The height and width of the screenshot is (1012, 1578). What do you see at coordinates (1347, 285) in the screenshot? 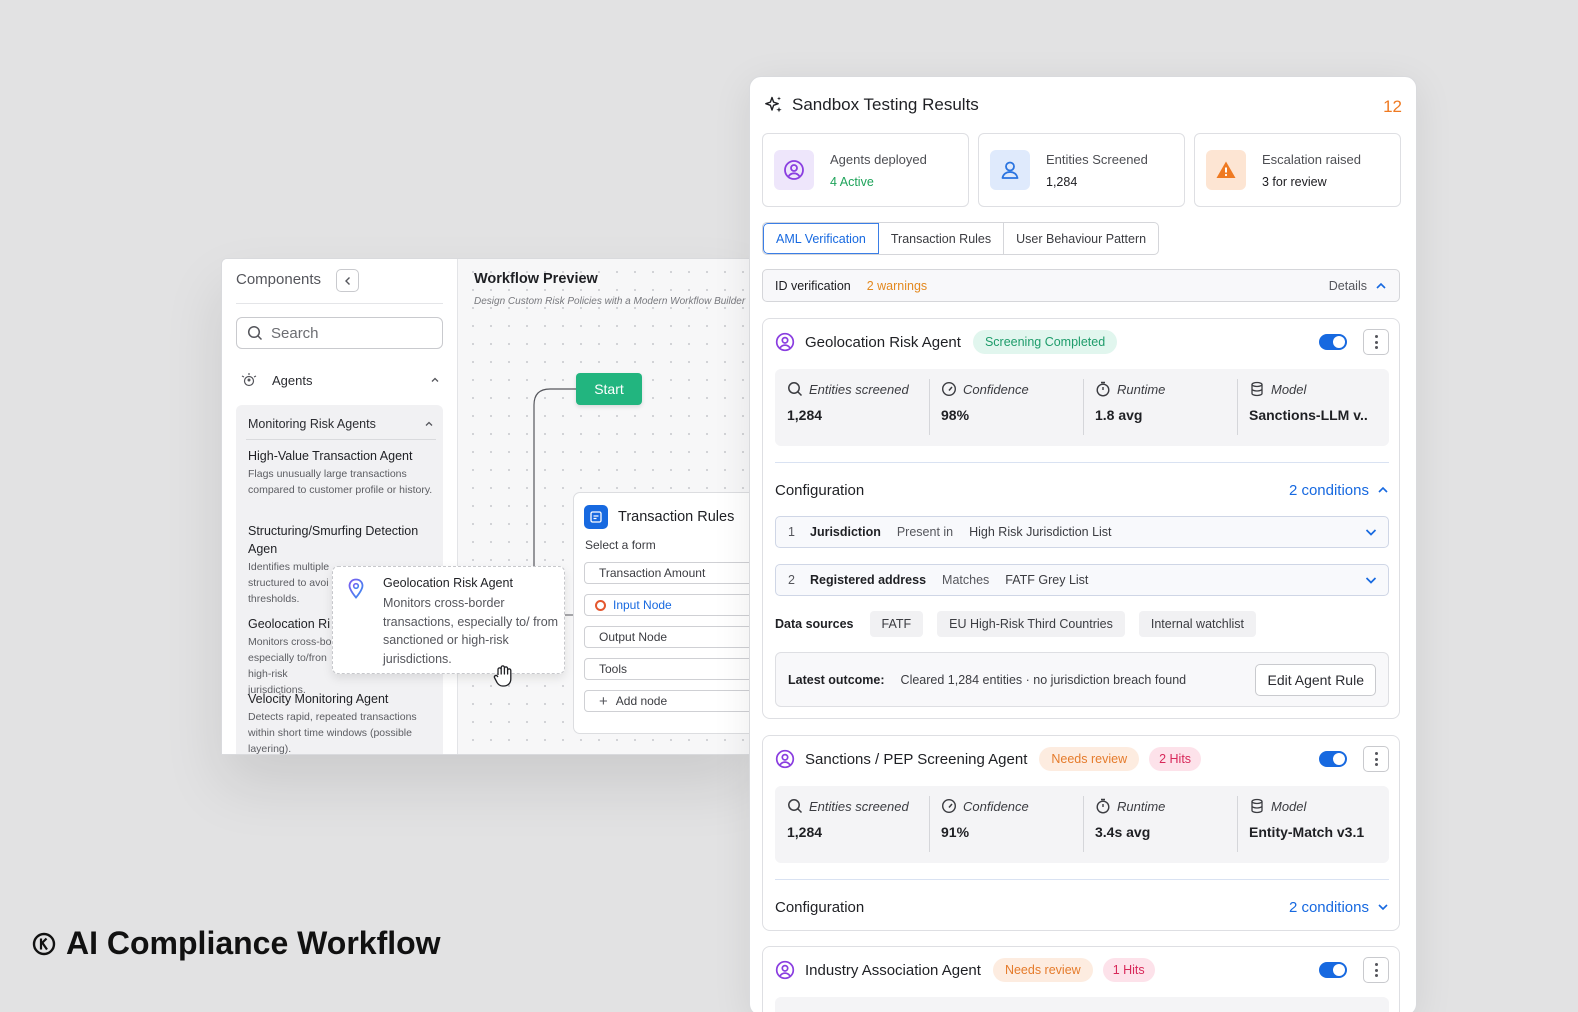
I see `details-label: Details` at bounding box center [1347, 285].